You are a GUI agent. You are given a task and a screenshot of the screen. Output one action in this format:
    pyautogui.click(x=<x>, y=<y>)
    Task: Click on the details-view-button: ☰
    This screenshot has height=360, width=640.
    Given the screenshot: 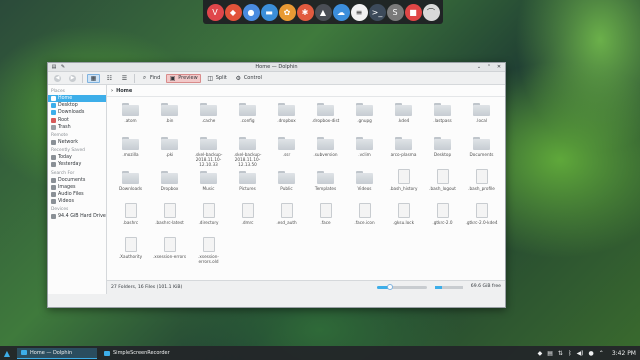 What is the action you would take?
    pyautogui.click(x=124, y=78)
    